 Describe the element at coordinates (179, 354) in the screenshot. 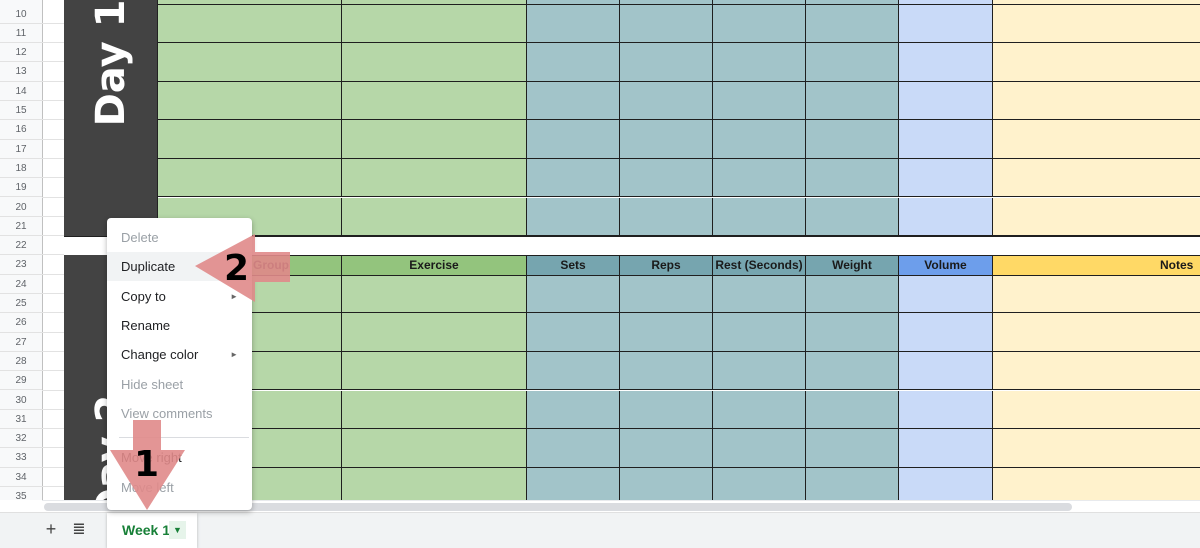

I see `menu-item-change-color: Change color ►` at that location.